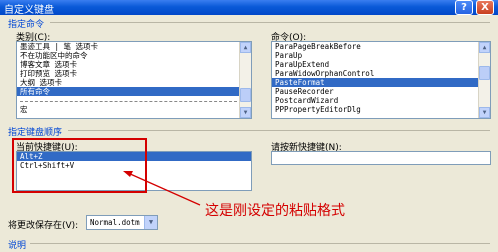 This screenshot has height=252, width=498. What do you see at coordinates (150, 222) in the screenshot?
I see `chevron-down-icon: ▼` at bounding box center [150, 222].